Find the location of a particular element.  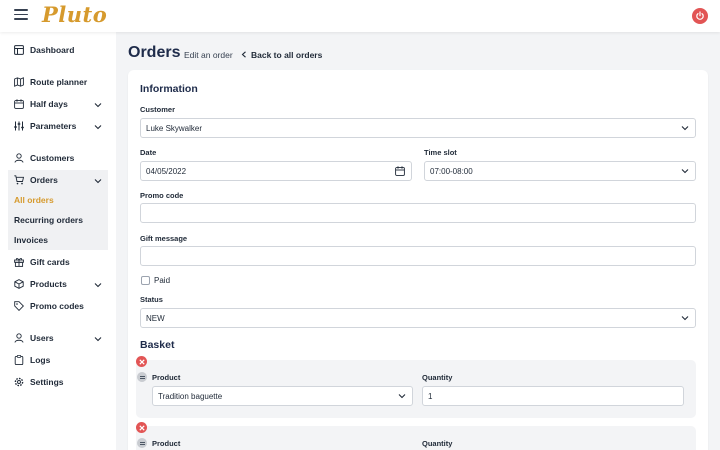

chevron-left-icon is located at coordinates (246, 55).